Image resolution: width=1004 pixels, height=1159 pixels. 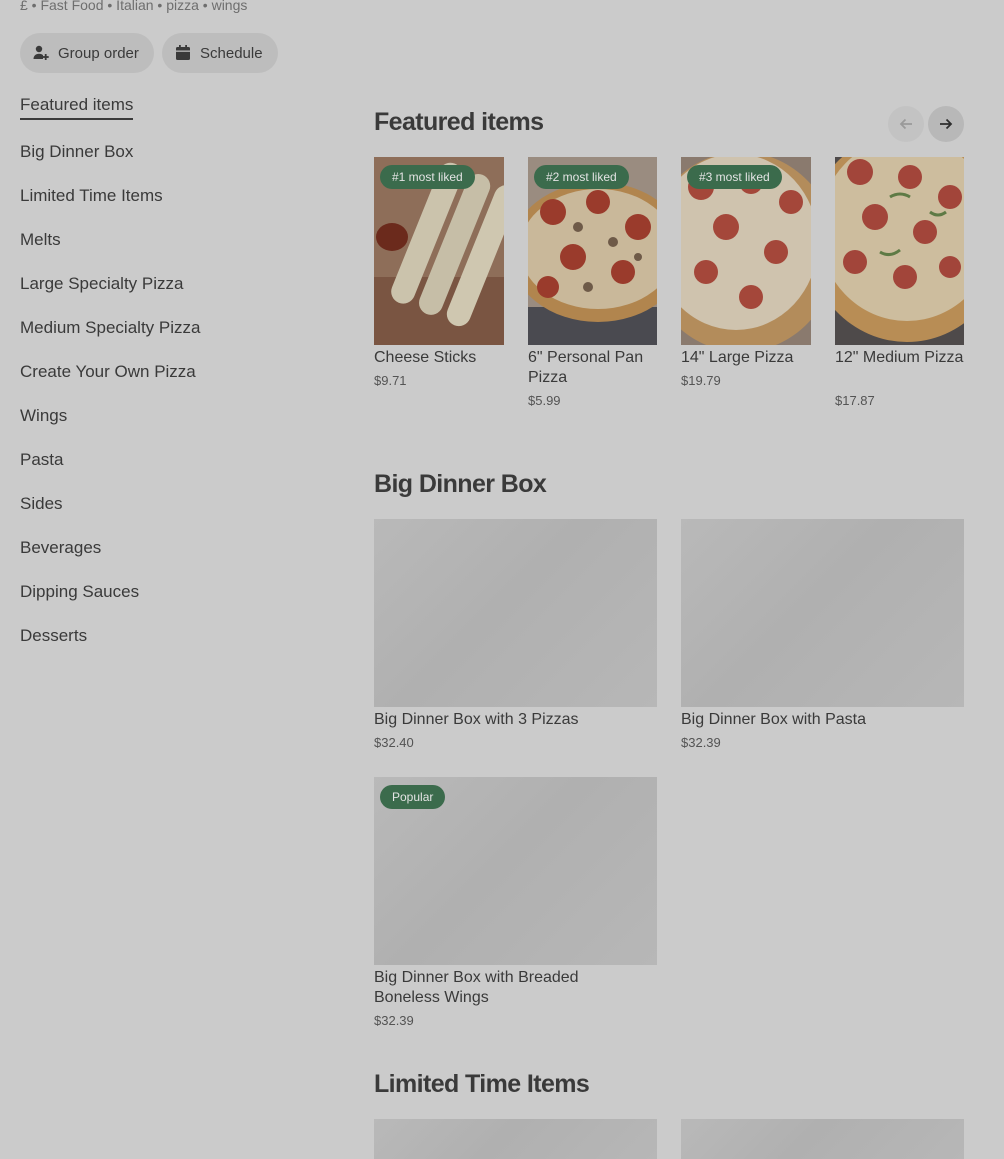 I want to click on item-price: $17.87, so click(x=855, y=400).